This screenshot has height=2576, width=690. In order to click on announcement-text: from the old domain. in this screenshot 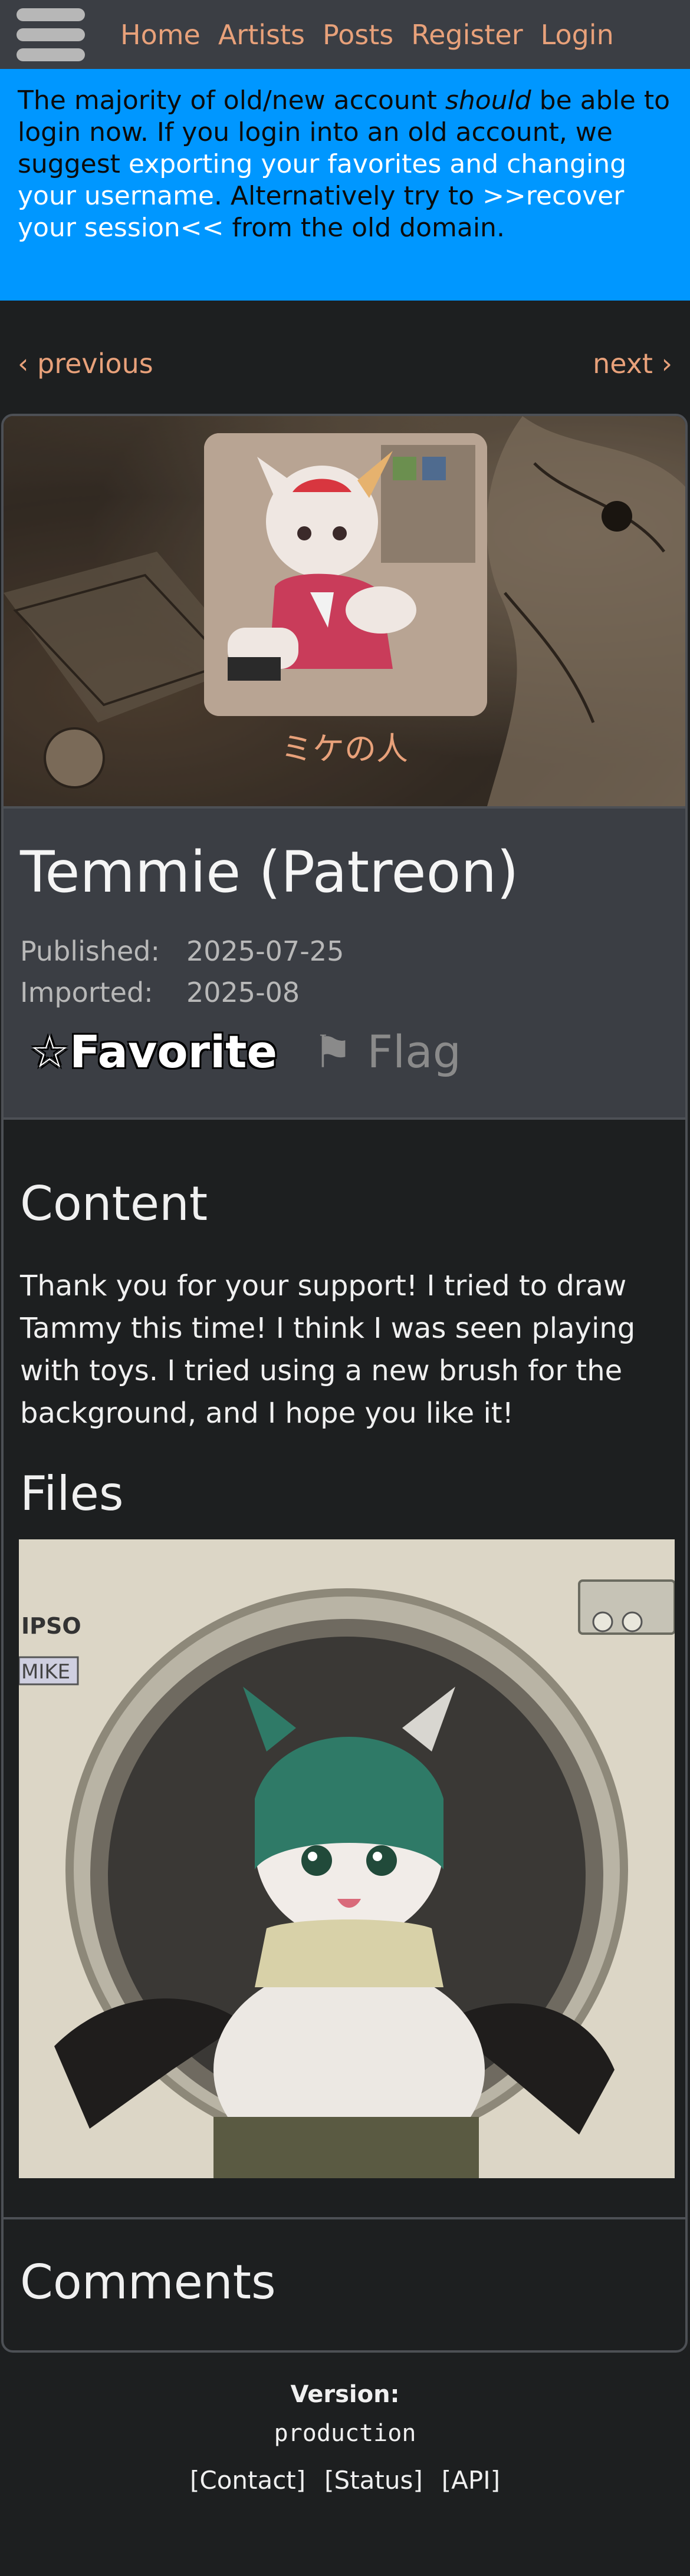, I will do `click(364, 228)`.